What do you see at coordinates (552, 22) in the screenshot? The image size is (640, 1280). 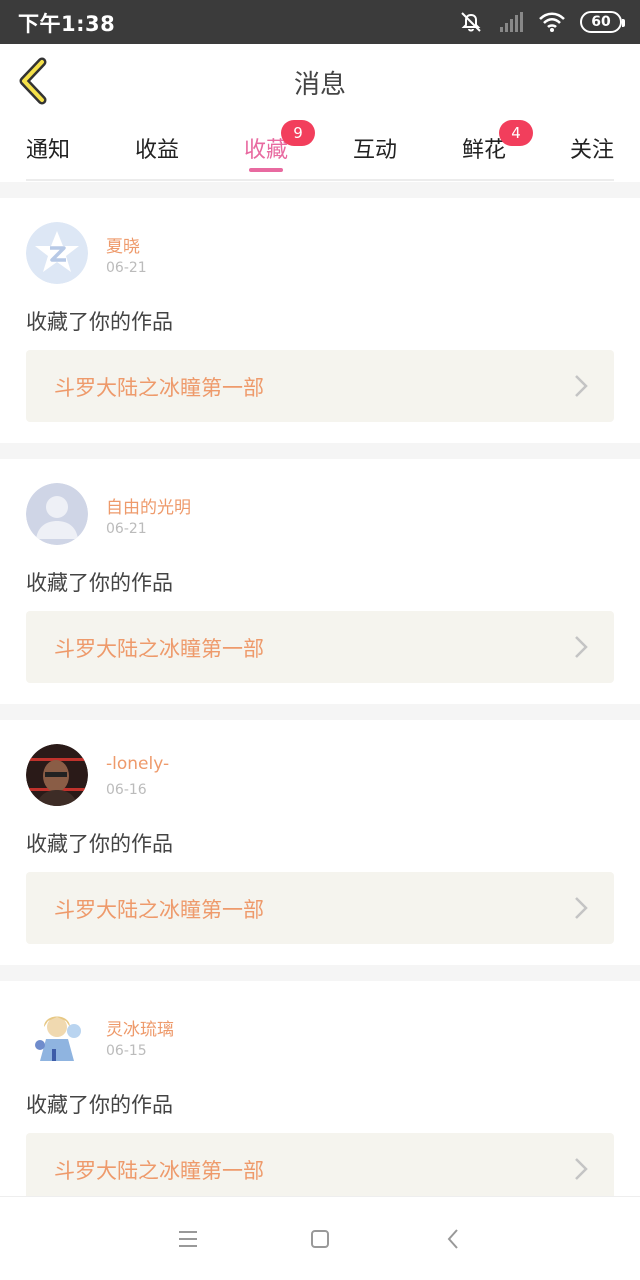 I see `wifi-icon` at bounding box center [552, 22].